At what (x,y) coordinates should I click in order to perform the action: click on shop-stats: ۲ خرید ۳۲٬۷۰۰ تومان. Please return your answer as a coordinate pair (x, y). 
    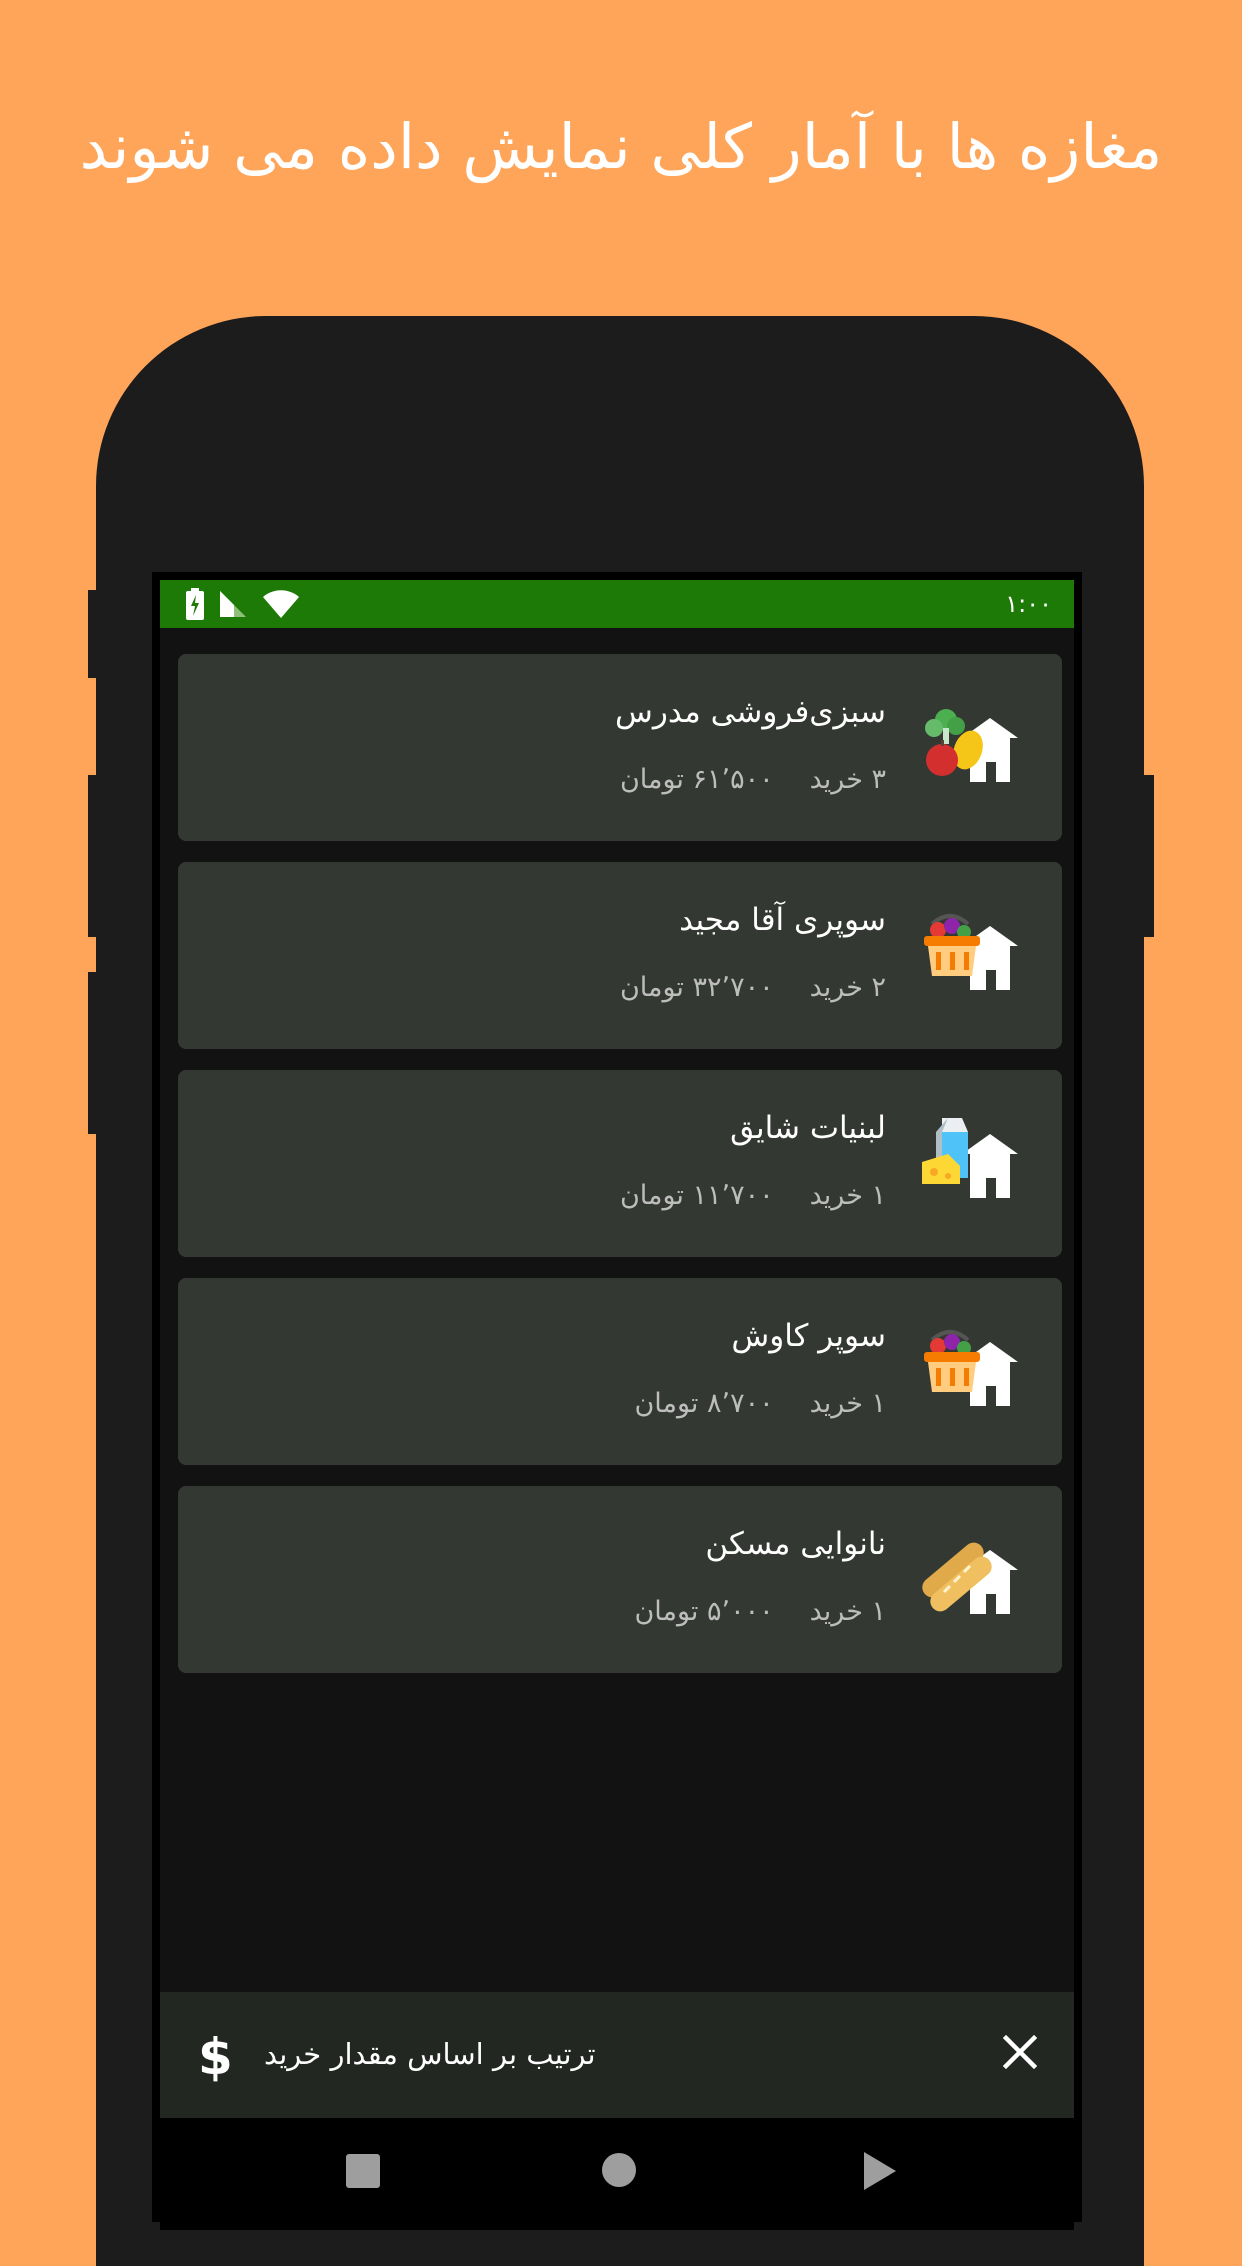
    Looking at the image, I should click on (753, 987).